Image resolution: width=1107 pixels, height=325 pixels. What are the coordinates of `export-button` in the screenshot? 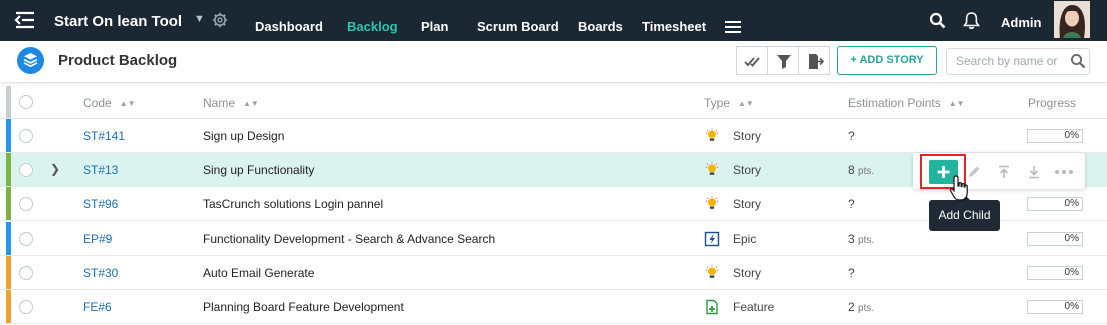 It's located at (814, 60).